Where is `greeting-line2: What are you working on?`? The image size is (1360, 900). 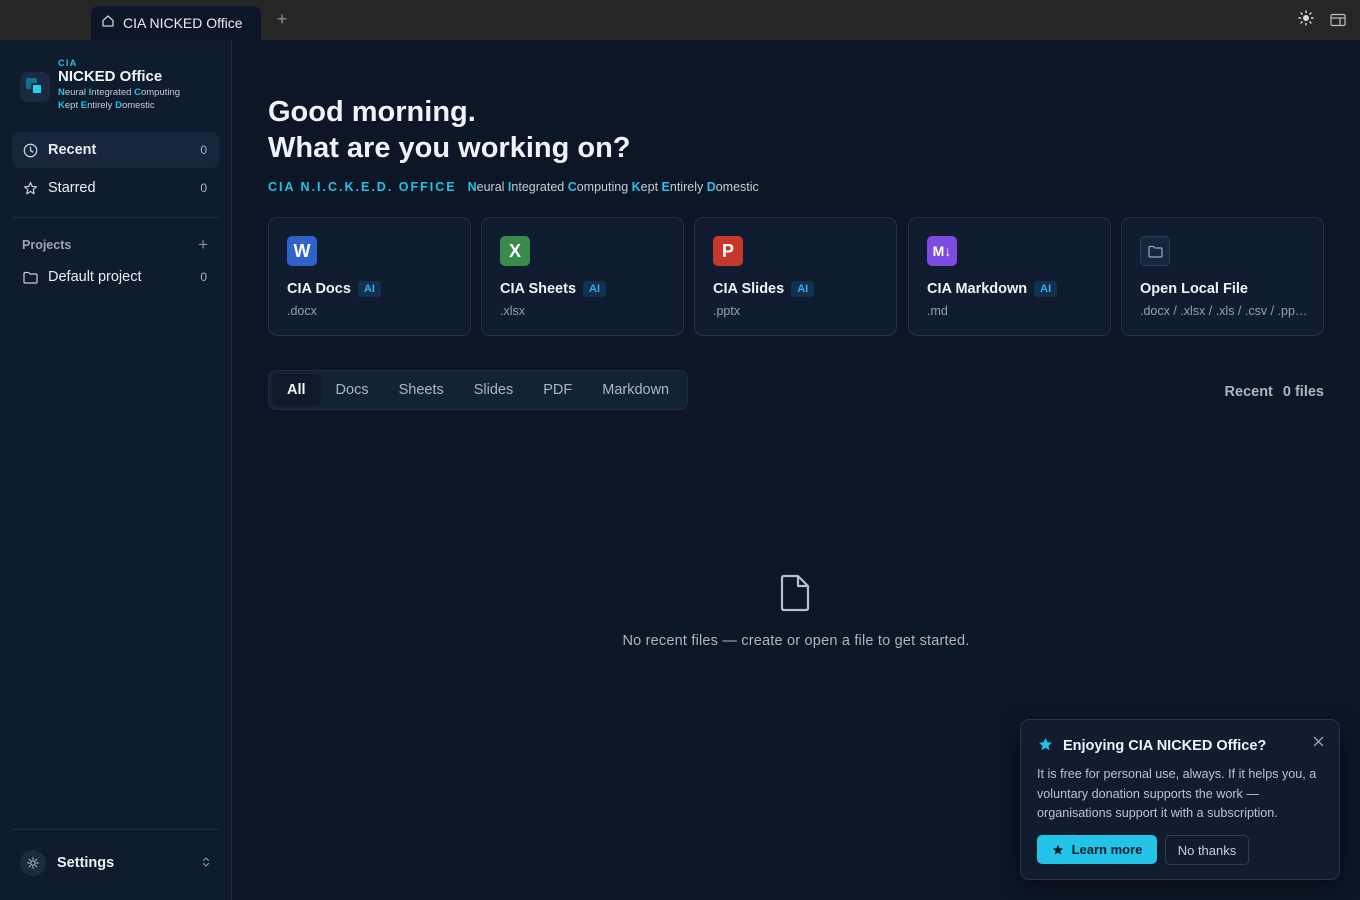 greeting-line2: What are you working on? is located at coordinates (449, 148).